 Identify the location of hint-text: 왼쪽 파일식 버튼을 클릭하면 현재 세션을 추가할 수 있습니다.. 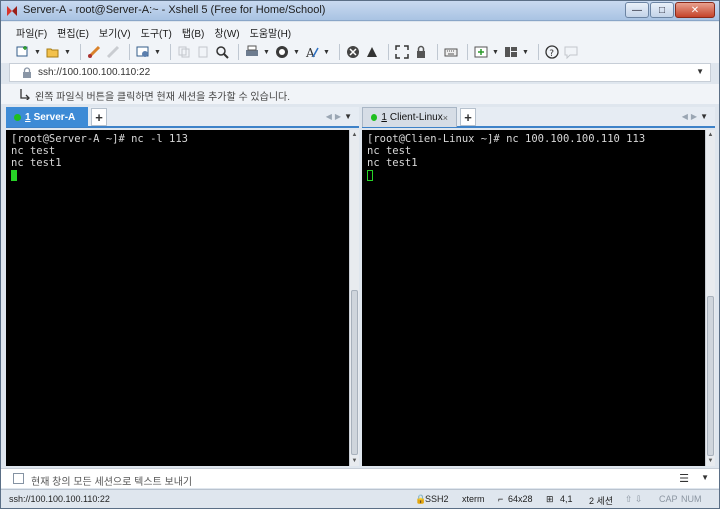
(163, 97).